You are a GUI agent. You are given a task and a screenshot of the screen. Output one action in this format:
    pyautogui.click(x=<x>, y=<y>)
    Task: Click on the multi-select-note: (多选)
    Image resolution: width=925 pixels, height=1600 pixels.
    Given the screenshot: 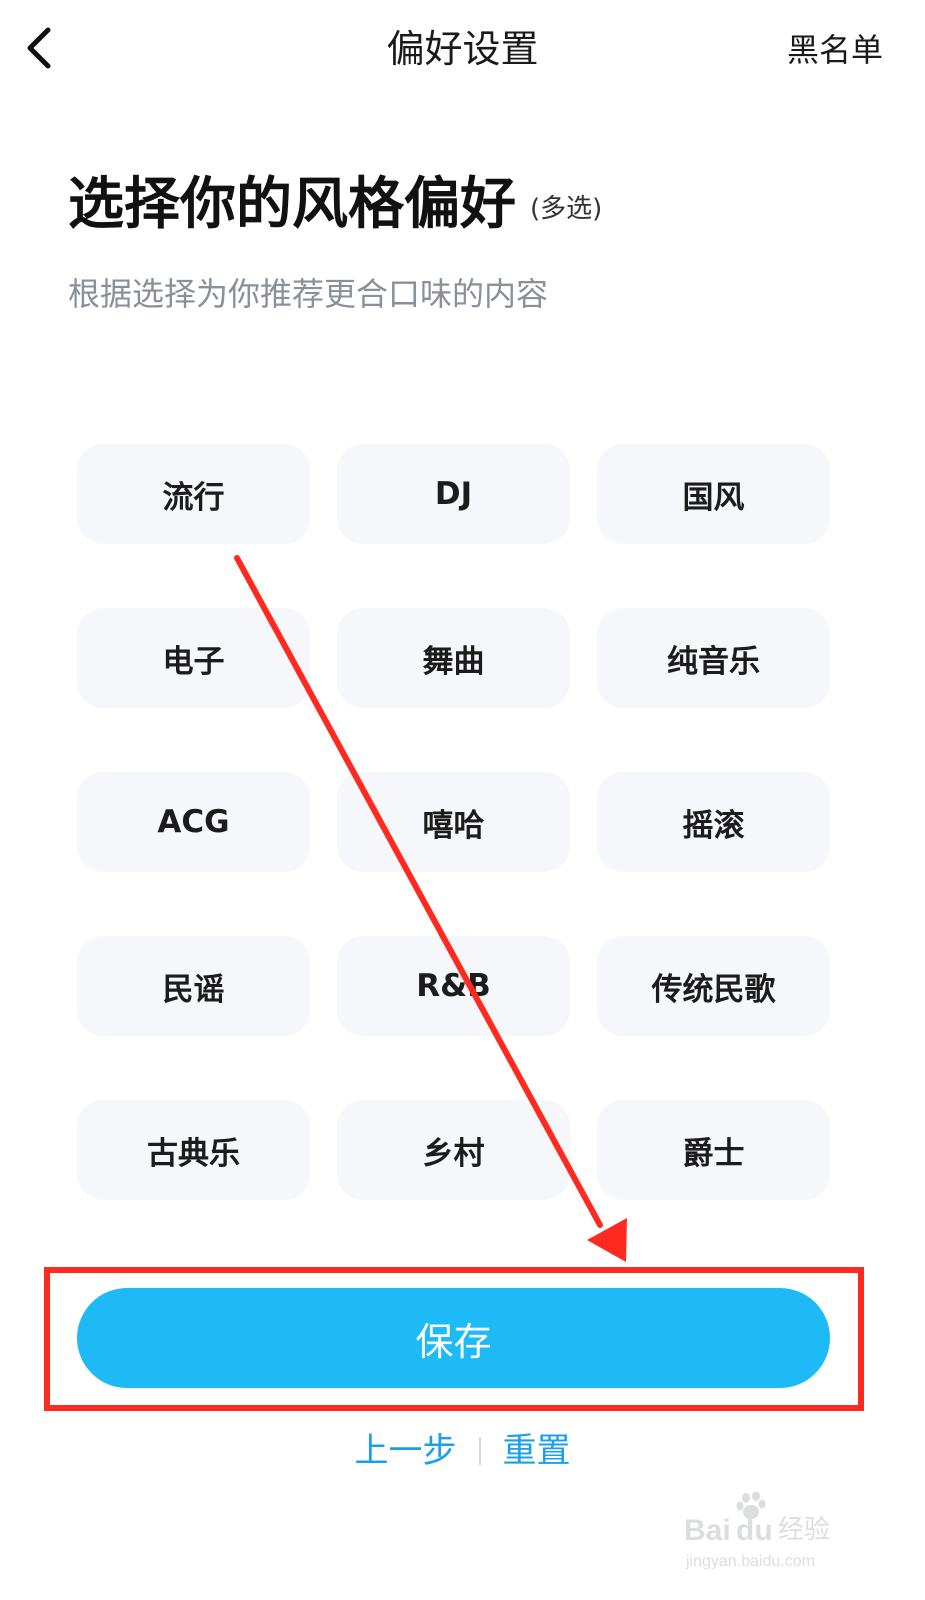 What is the action you would take?
    pyautogui.click(x=566, y=209)
    